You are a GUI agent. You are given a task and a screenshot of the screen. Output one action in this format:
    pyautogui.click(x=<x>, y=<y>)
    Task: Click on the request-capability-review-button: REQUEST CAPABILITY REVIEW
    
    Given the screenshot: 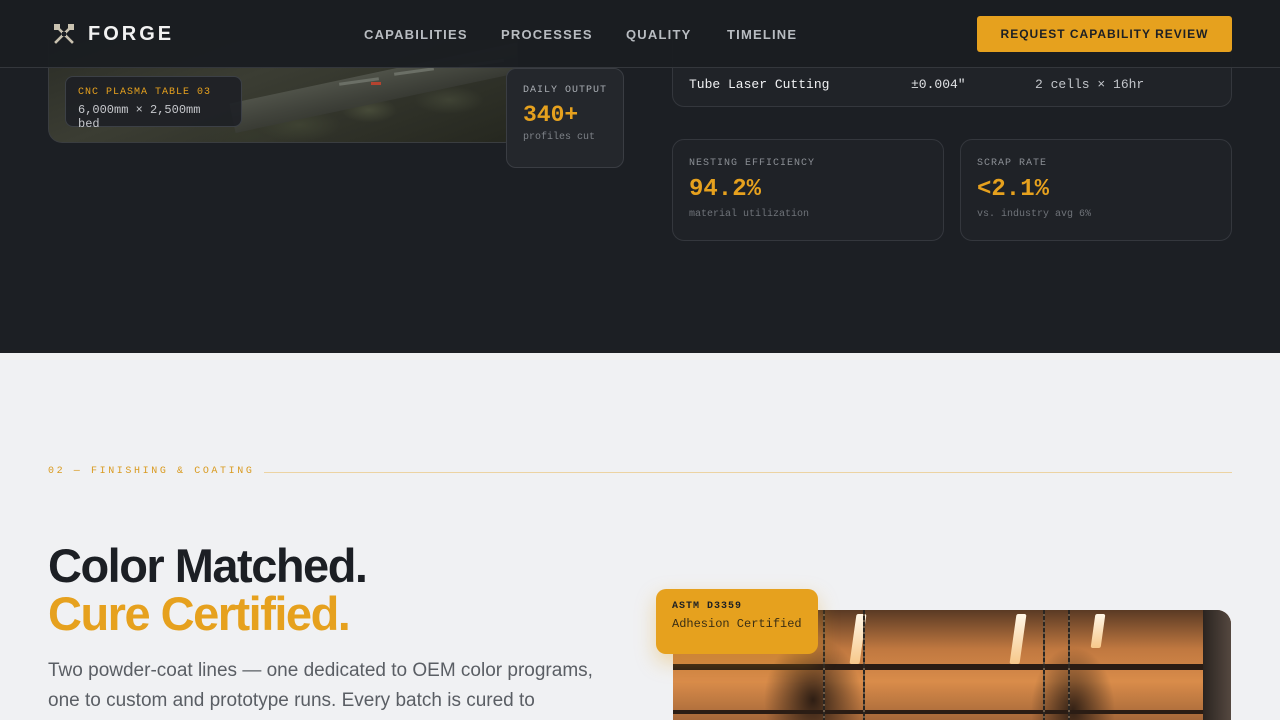 What is the action you would take?
    pyautogui.click(x=1104, y=34)
    